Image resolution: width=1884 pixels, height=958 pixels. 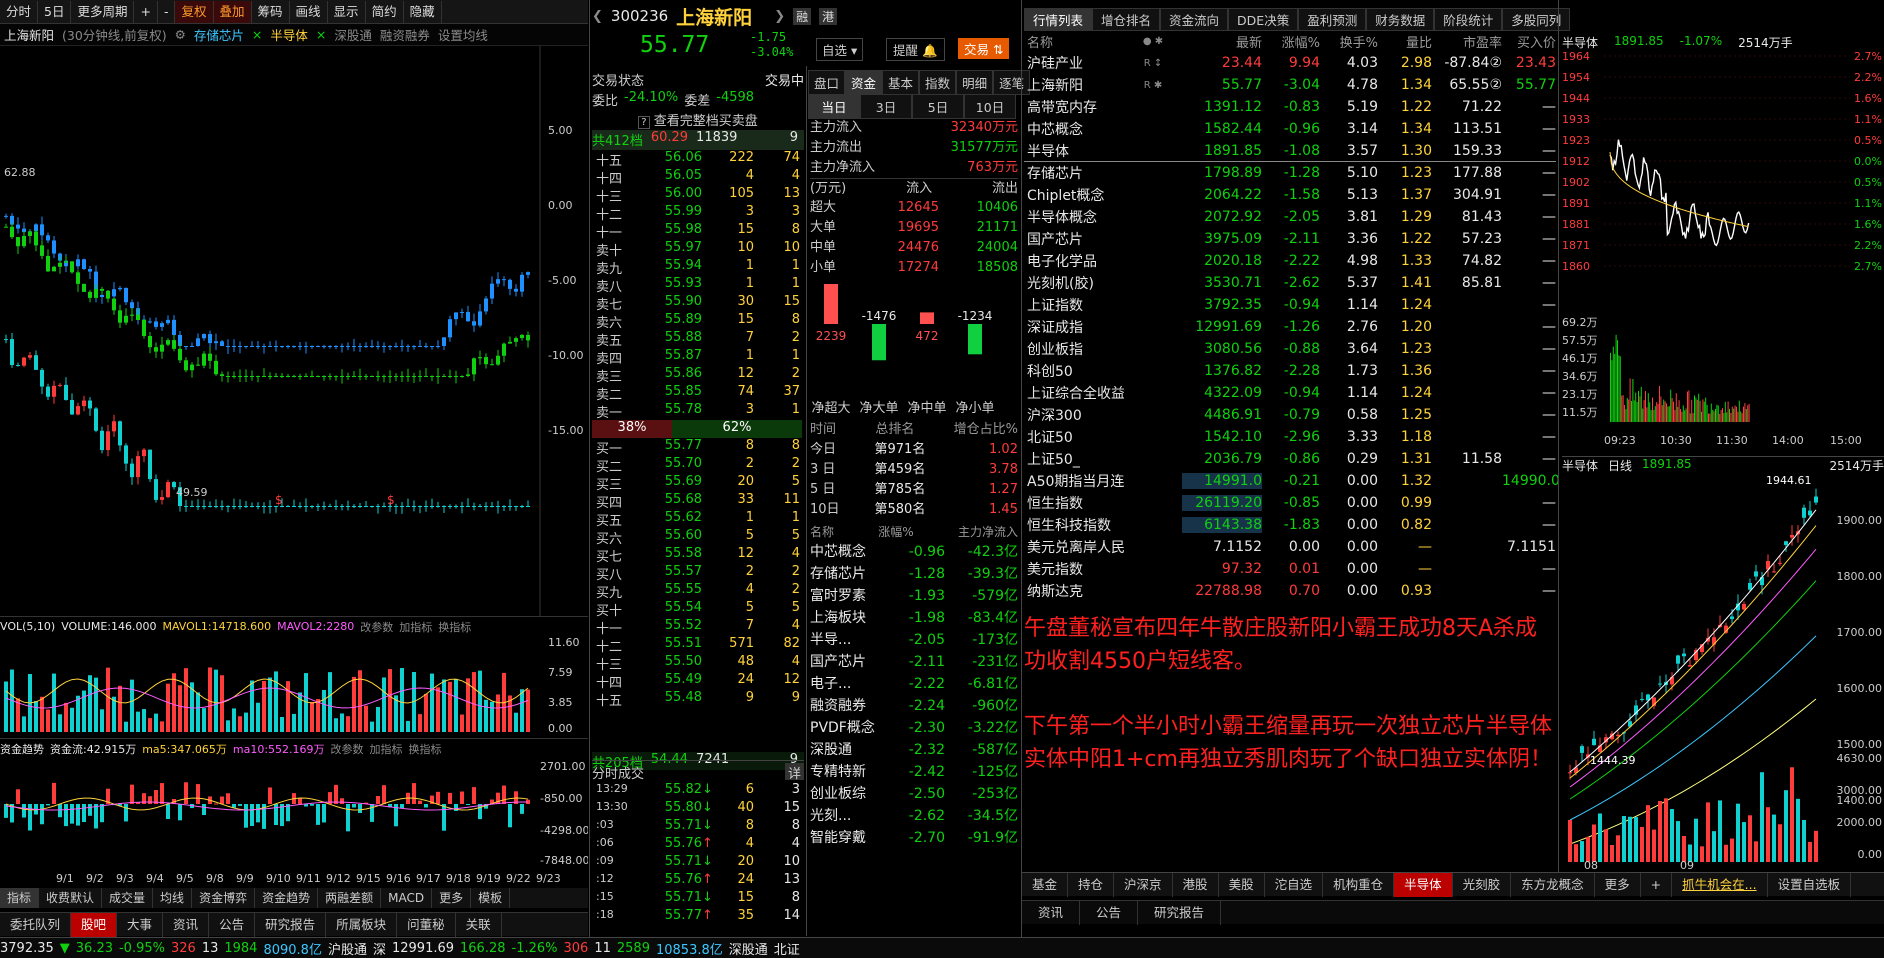 I want to click on toolbar-btn-1: 5日, so click(x=55, y=11).